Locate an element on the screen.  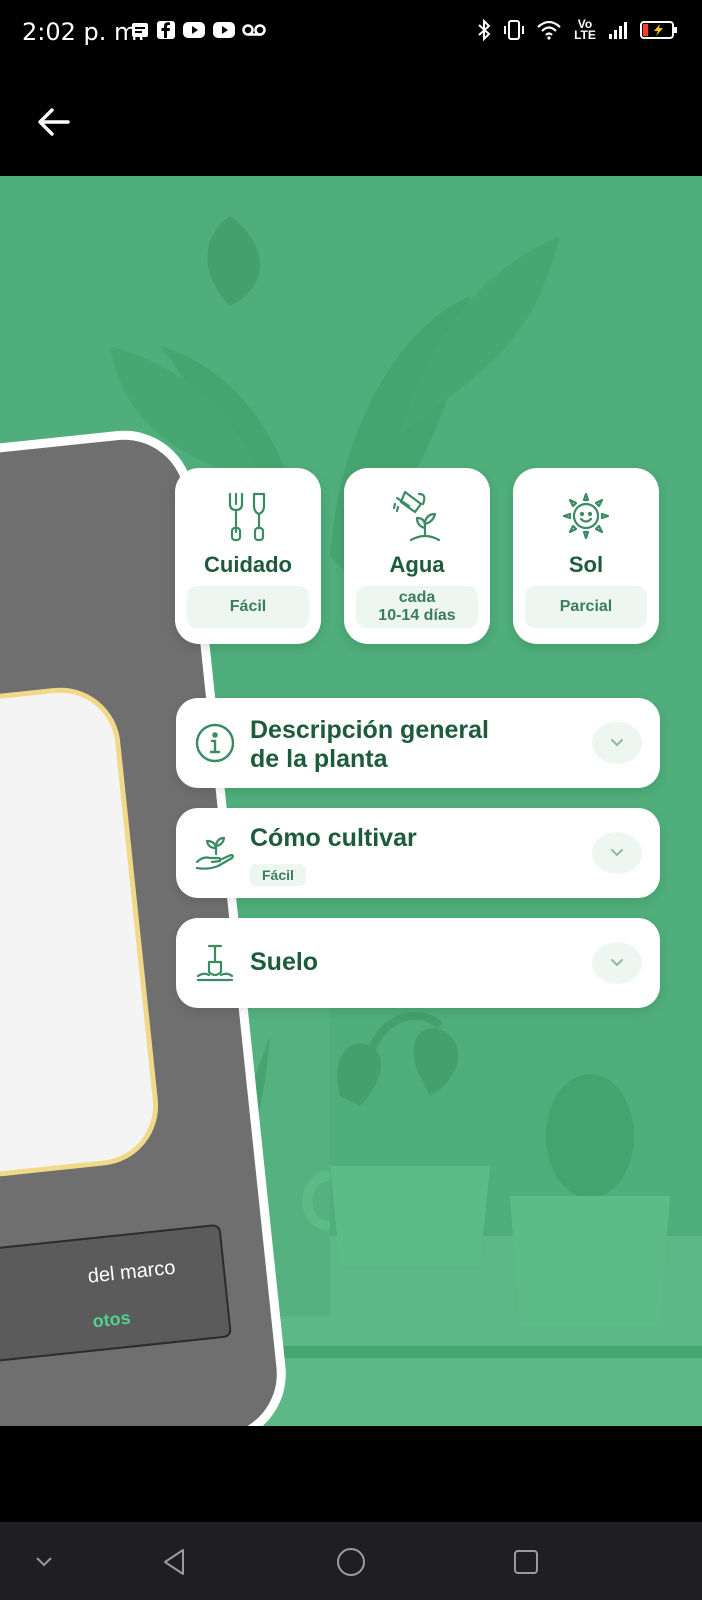
phone-mockup-panel: del marco otos is located at coordinates (116, 1293).